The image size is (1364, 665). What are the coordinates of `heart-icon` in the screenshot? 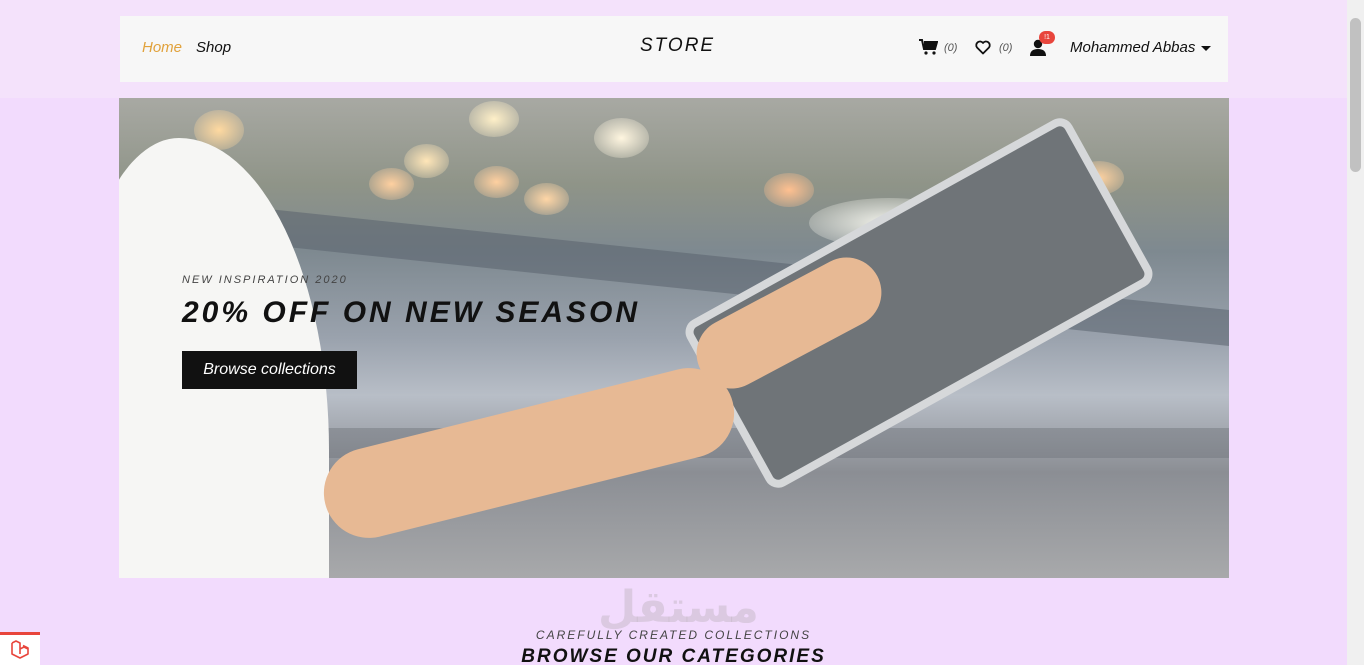 It's located at (983, 47).